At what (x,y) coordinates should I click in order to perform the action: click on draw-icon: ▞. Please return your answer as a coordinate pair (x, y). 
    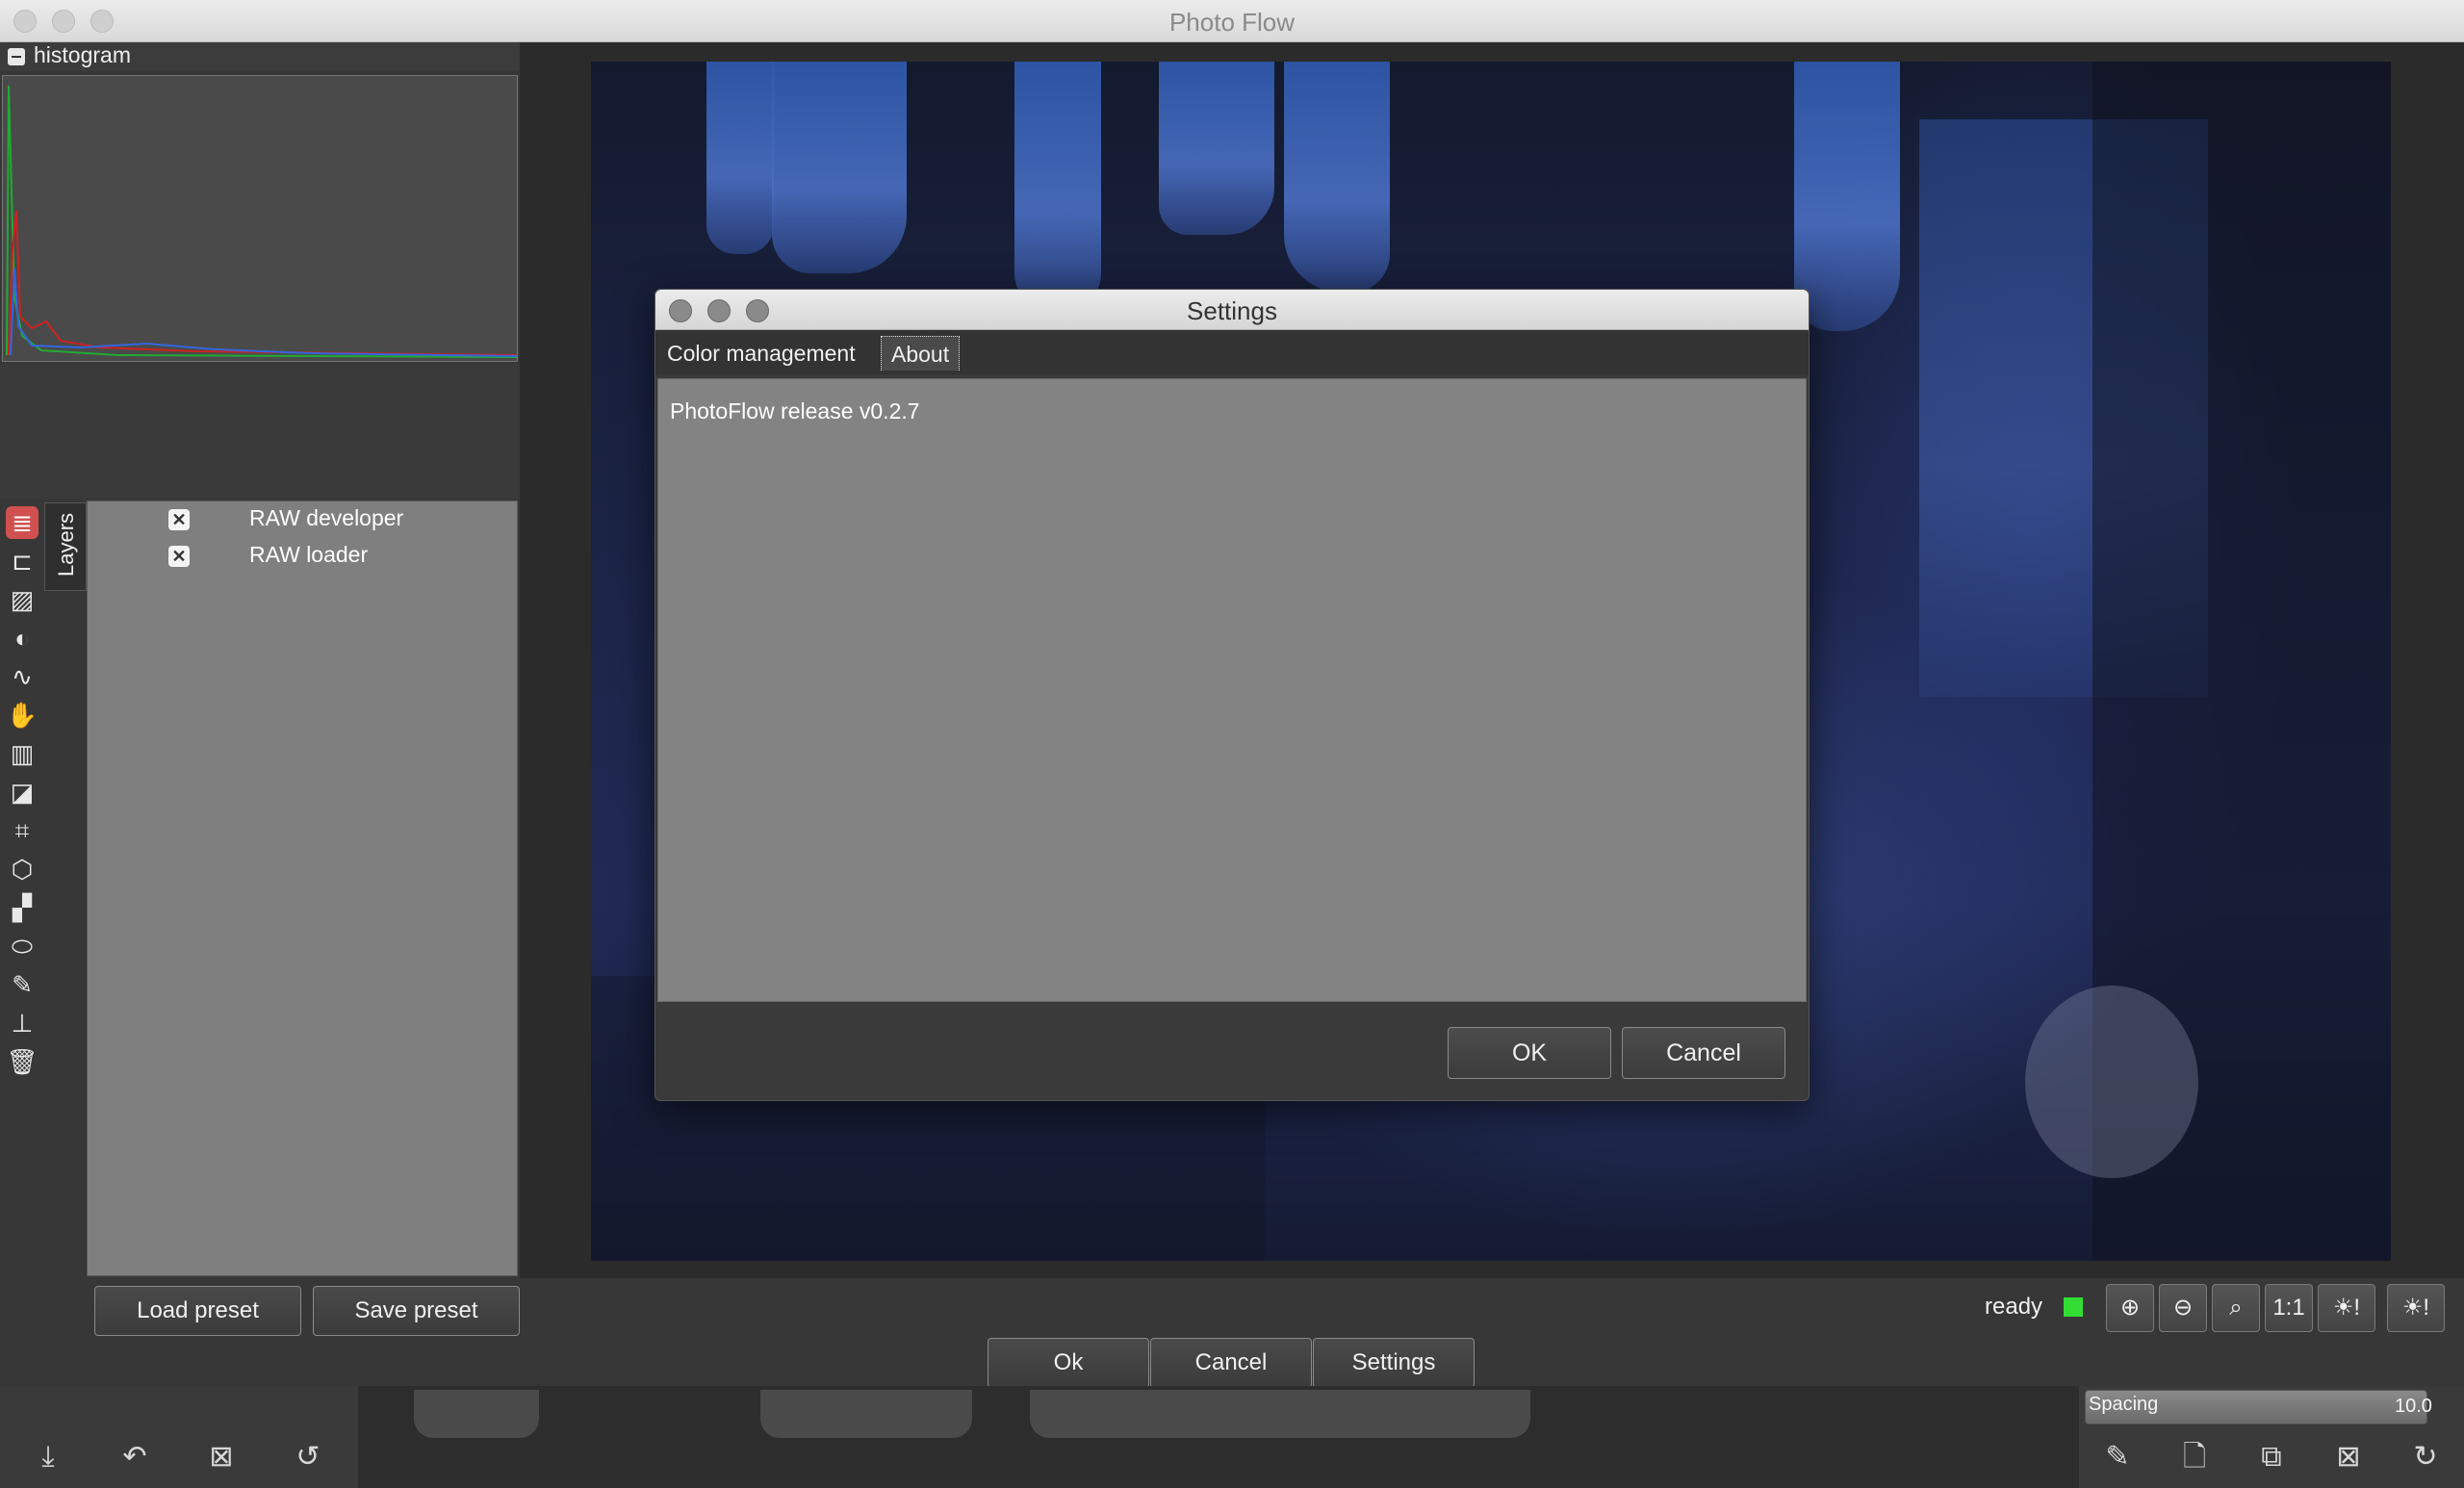
    Looking at the image, I should click on (22, 908).